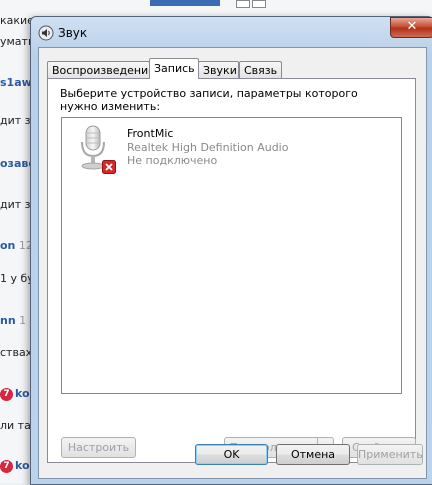  I want to click on configure-button: Настроить, so click(98, 447).